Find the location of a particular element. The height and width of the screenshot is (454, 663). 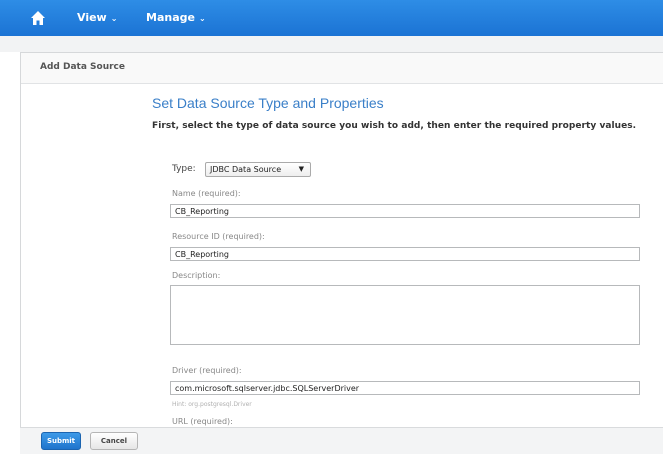

panel-title: Add Data Source is located at coordinates (82, 67).